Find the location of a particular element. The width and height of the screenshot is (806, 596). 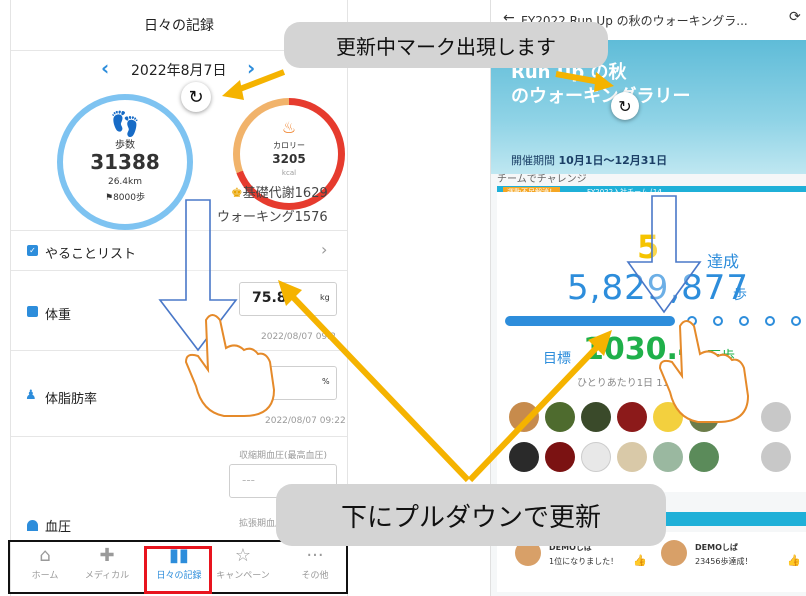

arrow-to-right-spinner is located at coordinates (584, 81).